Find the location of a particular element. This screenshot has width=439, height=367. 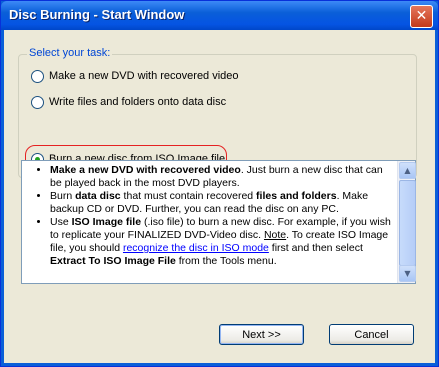

radio-label: Write files and folders onto data disc is located at coordinates (138, 102).